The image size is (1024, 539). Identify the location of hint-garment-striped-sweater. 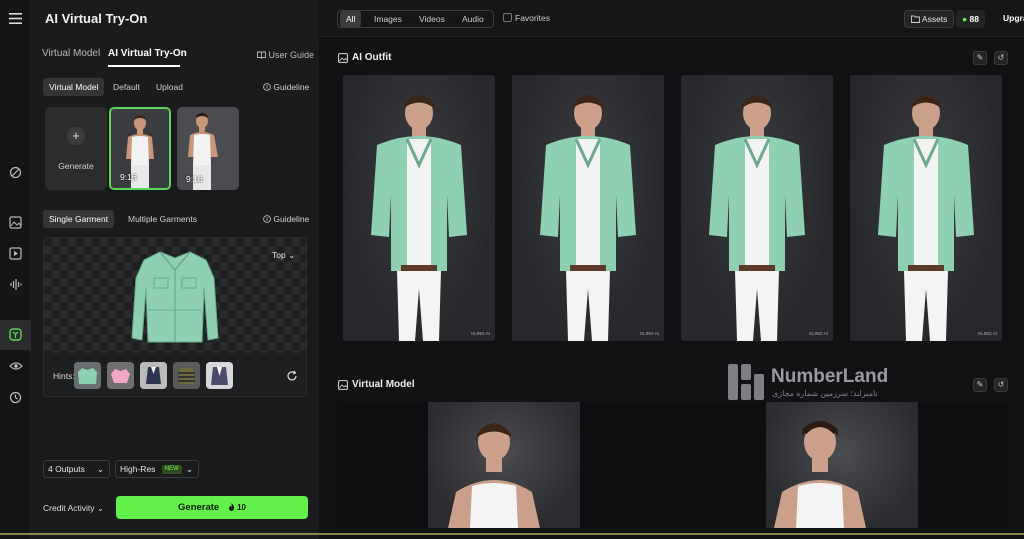
(186, 375).